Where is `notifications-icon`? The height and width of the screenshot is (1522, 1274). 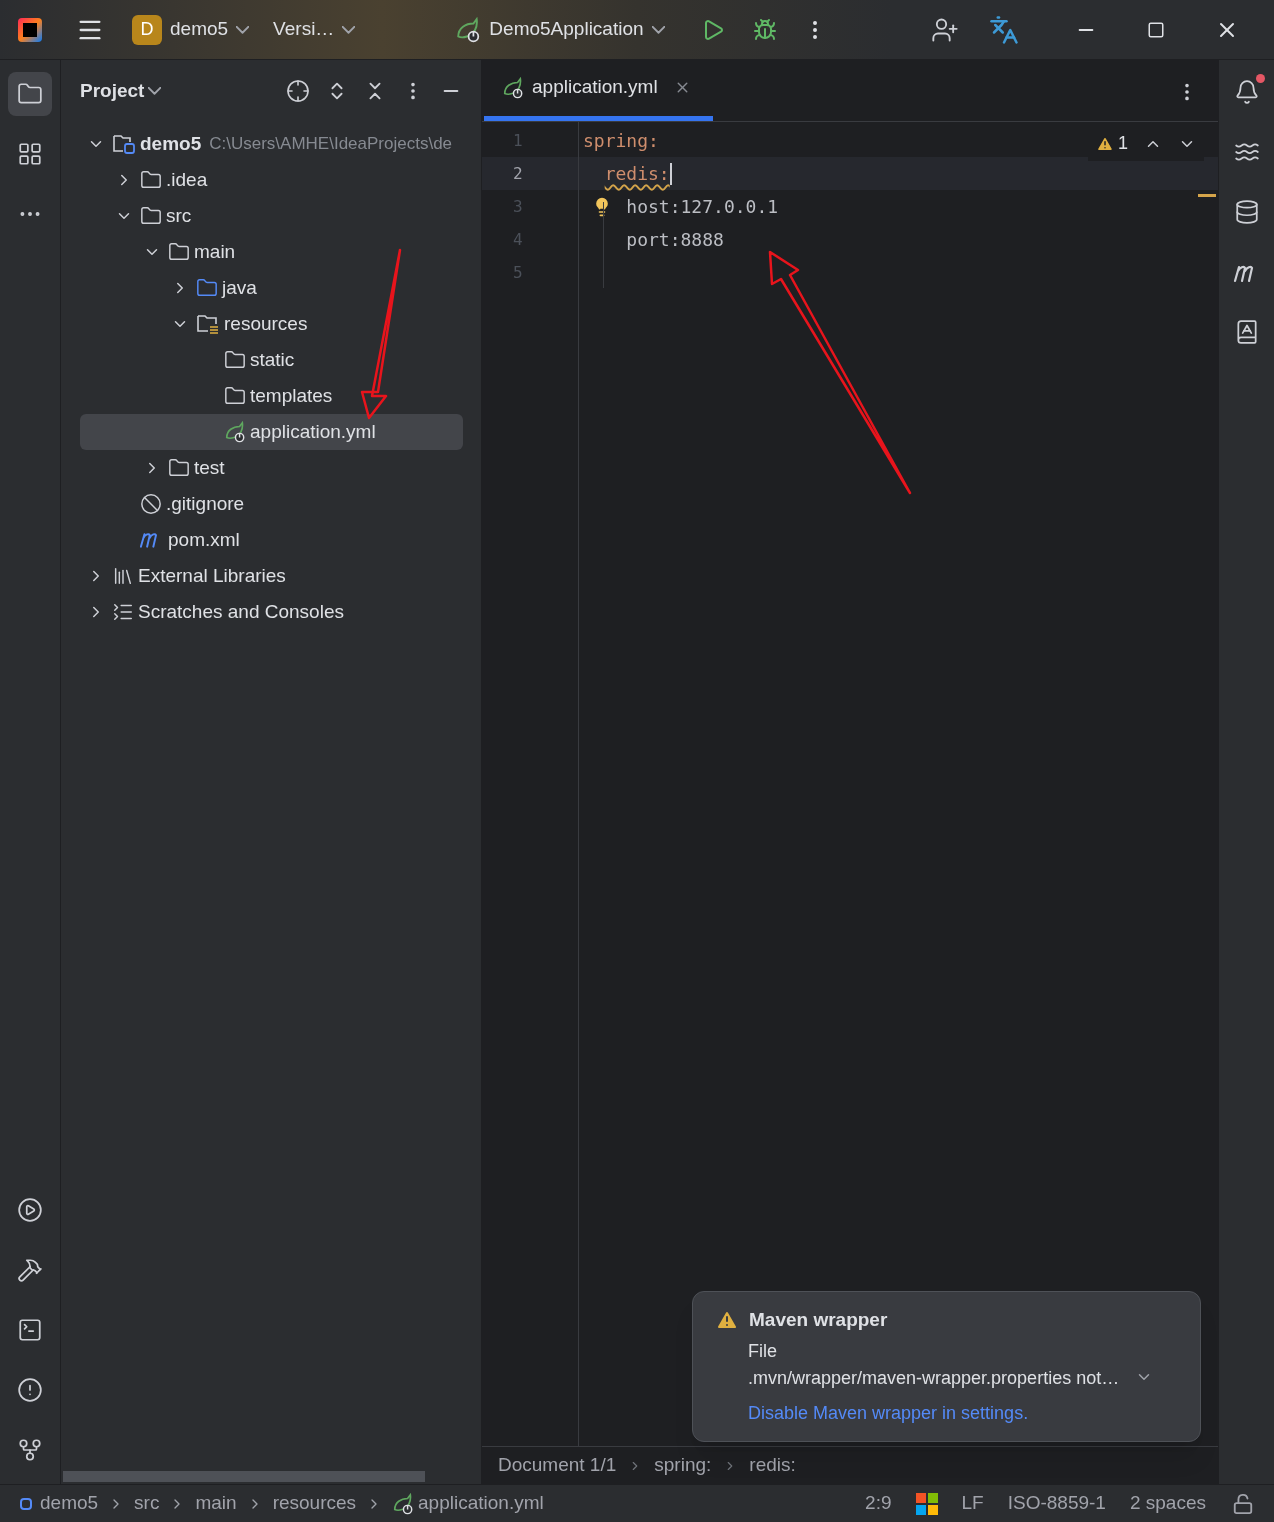 notifications-icon is located at coordinates (1246, 92).